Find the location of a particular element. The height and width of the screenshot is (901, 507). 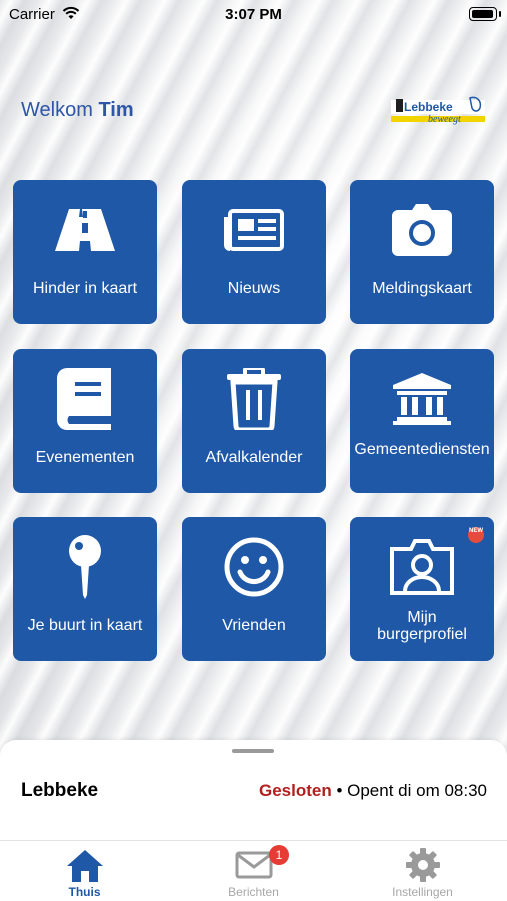

tab-berichten: 1 Berichten is located at coordinates (253, 871).